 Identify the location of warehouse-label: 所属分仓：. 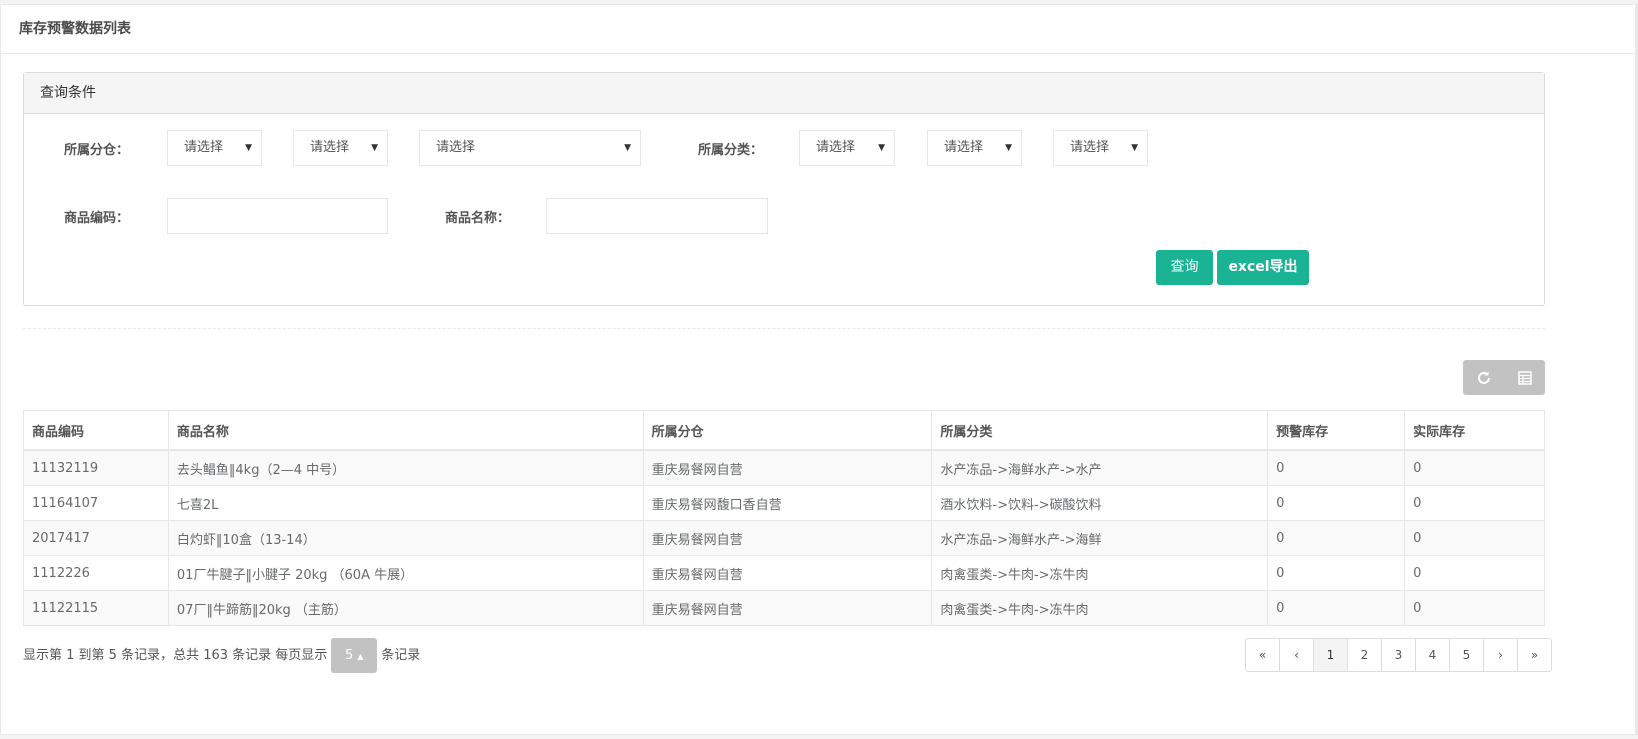
(97, 150).